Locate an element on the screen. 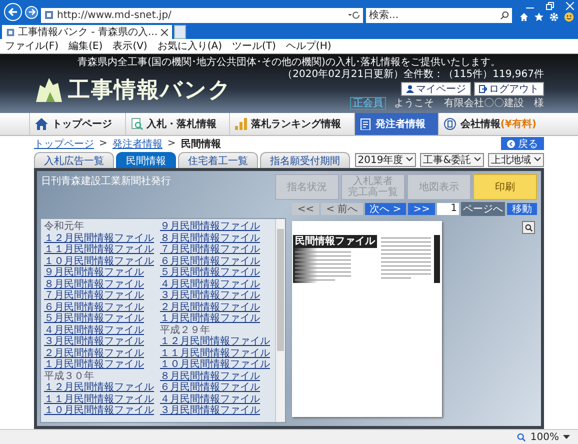 This screenshot has height=444, width=578. dropdown-and-refresh-icon is located at coordinates (354, 15).